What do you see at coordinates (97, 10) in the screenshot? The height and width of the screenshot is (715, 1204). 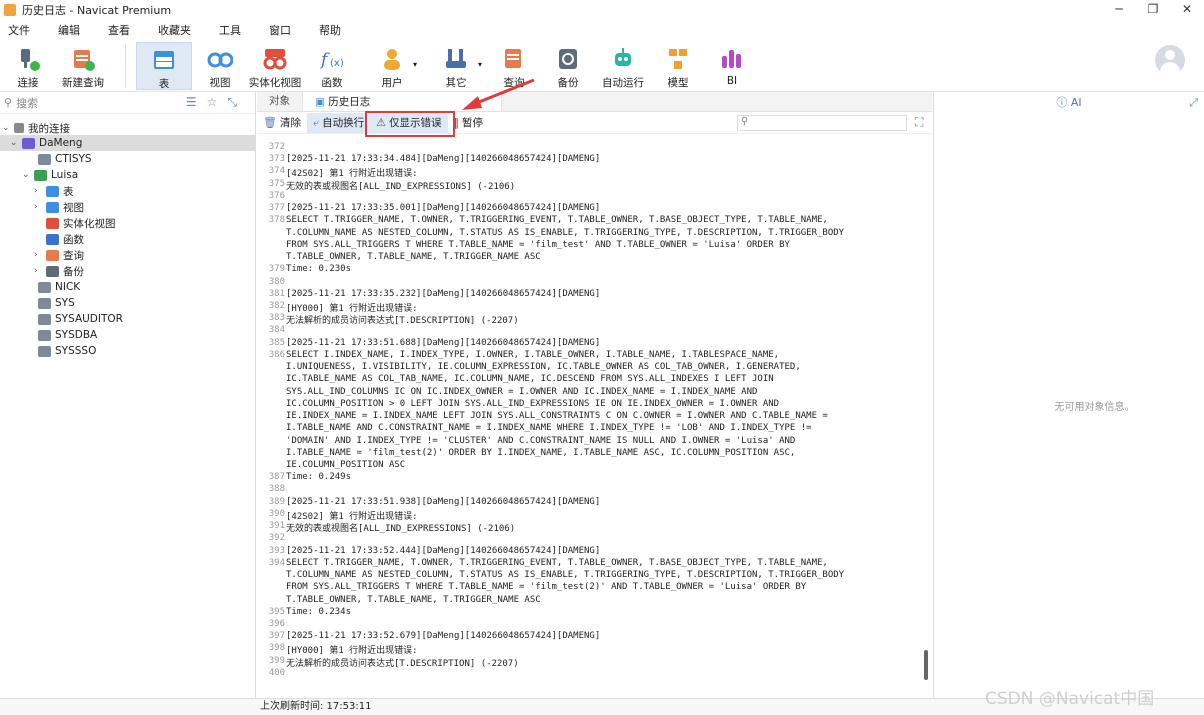 I see `window-title: 历史日志 - Navicat Premium` at bounding box center [97, 10].